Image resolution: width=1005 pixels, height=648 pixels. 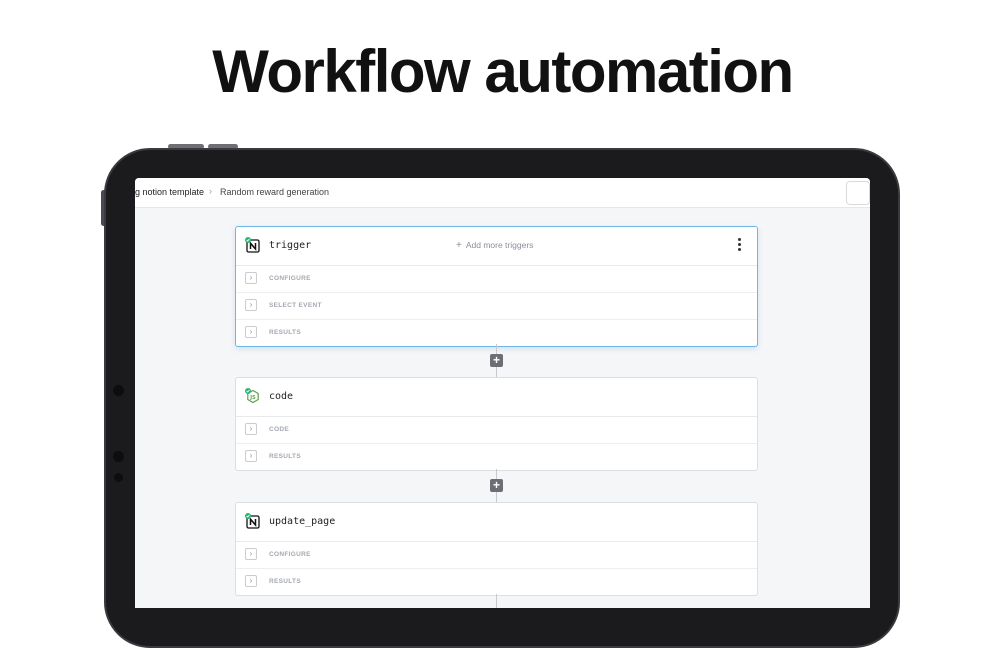 I want to click on svg-text: JS, so click(x=252, y=398).